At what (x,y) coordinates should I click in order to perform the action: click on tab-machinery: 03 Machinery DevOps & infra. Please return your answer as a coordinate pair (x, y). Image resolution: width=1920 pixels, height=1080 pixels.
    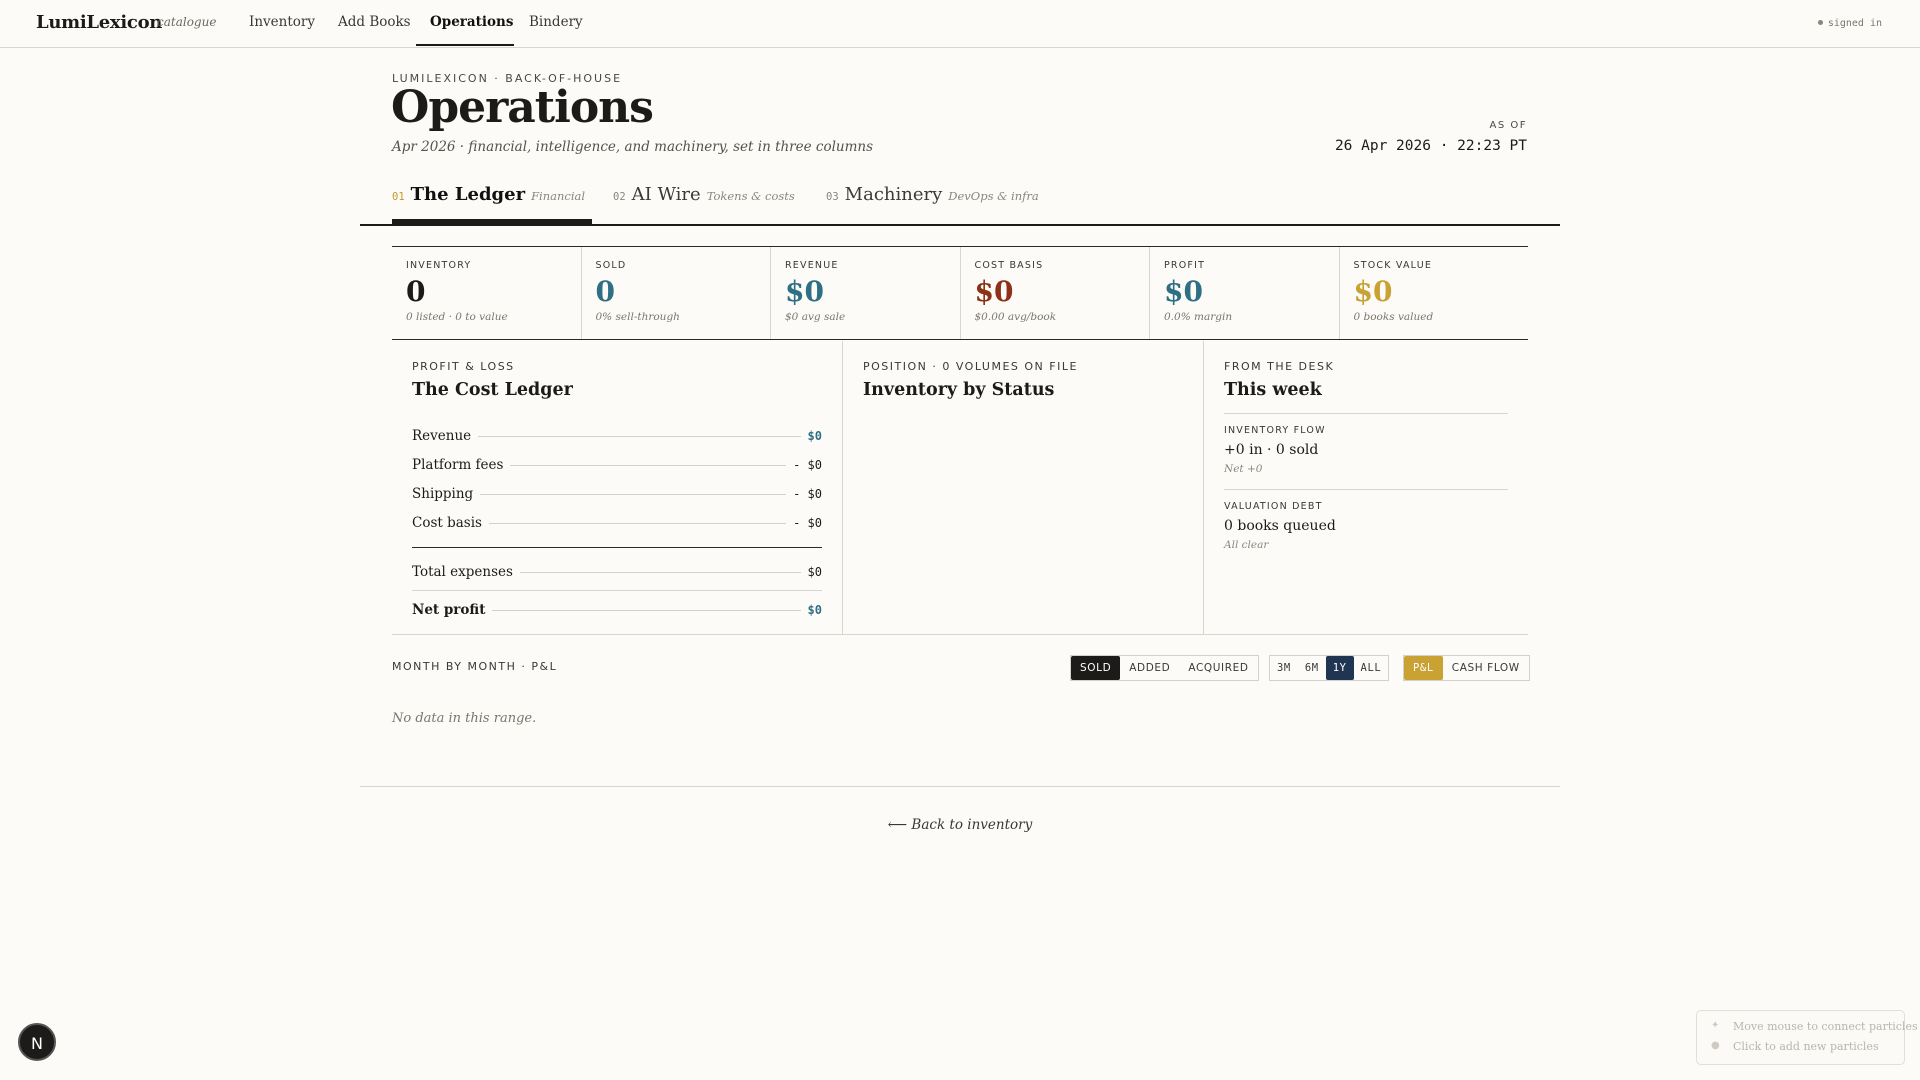
    Looking at the image, I should click on (932, 194).